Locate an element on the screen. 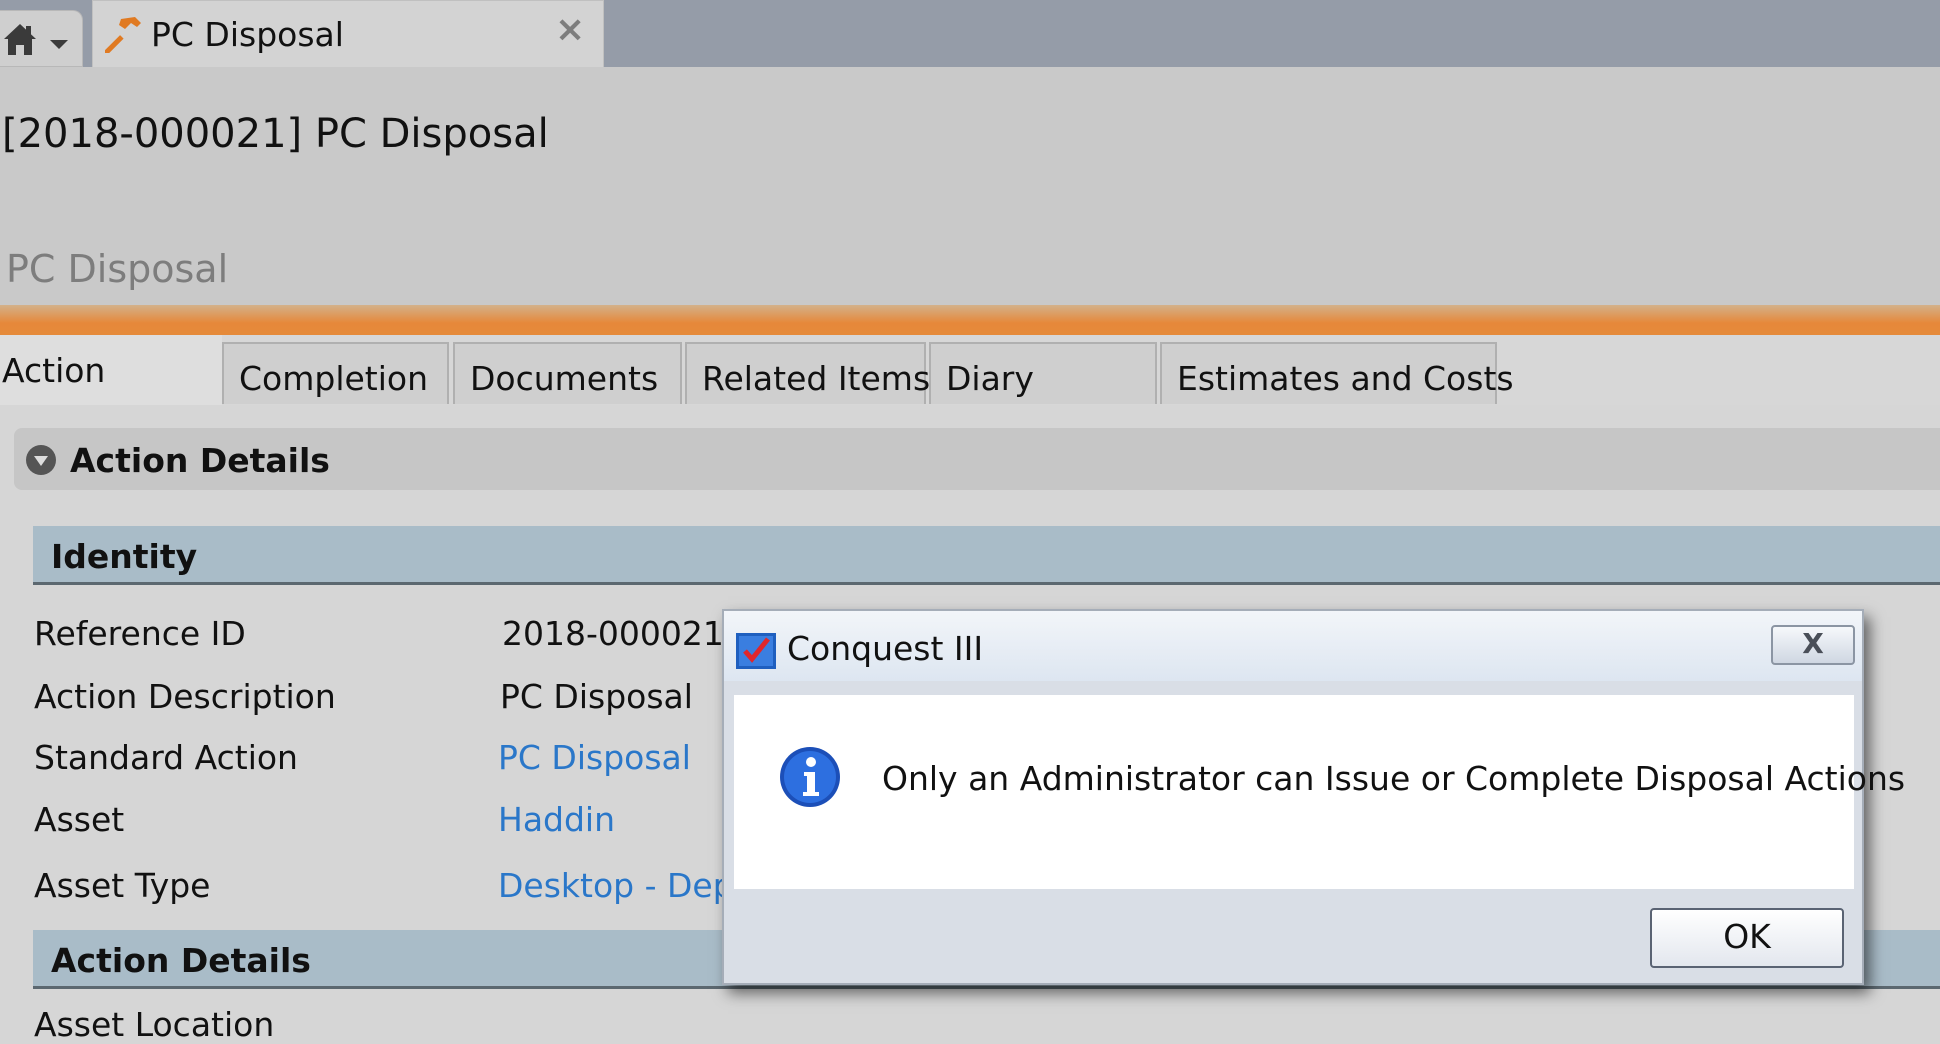  group-title: Identity is located at coordinates (124, 556).